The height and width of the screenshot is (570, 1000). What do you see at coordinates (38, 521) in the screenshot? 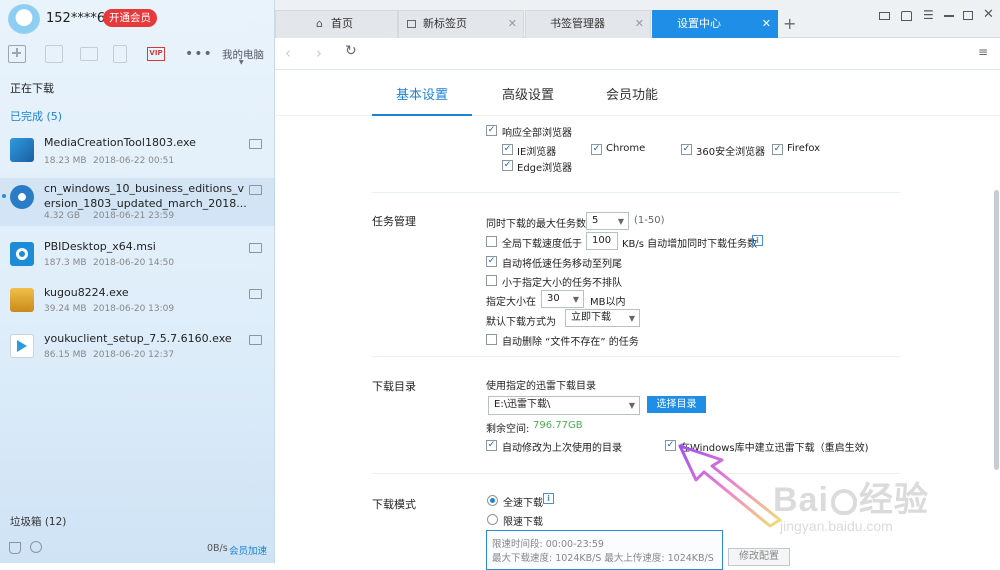
I see `trash-bin-link: 垃圾箱 (12)` at bounding box center [38, 521].